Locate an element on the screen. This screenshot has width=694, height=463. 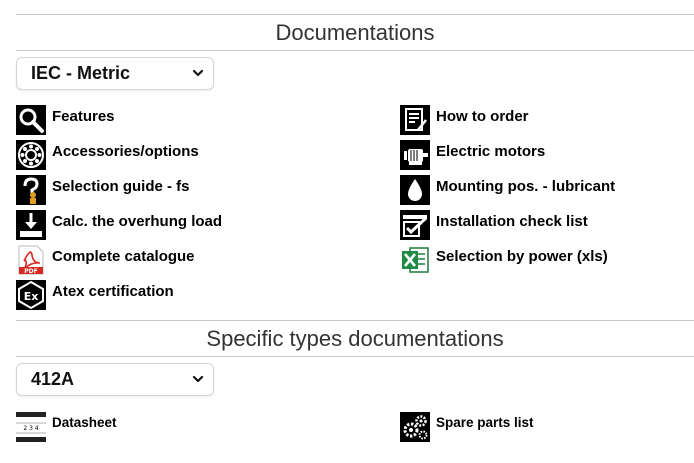
pdf-icon: PDF is located at coordinates (31, 260).